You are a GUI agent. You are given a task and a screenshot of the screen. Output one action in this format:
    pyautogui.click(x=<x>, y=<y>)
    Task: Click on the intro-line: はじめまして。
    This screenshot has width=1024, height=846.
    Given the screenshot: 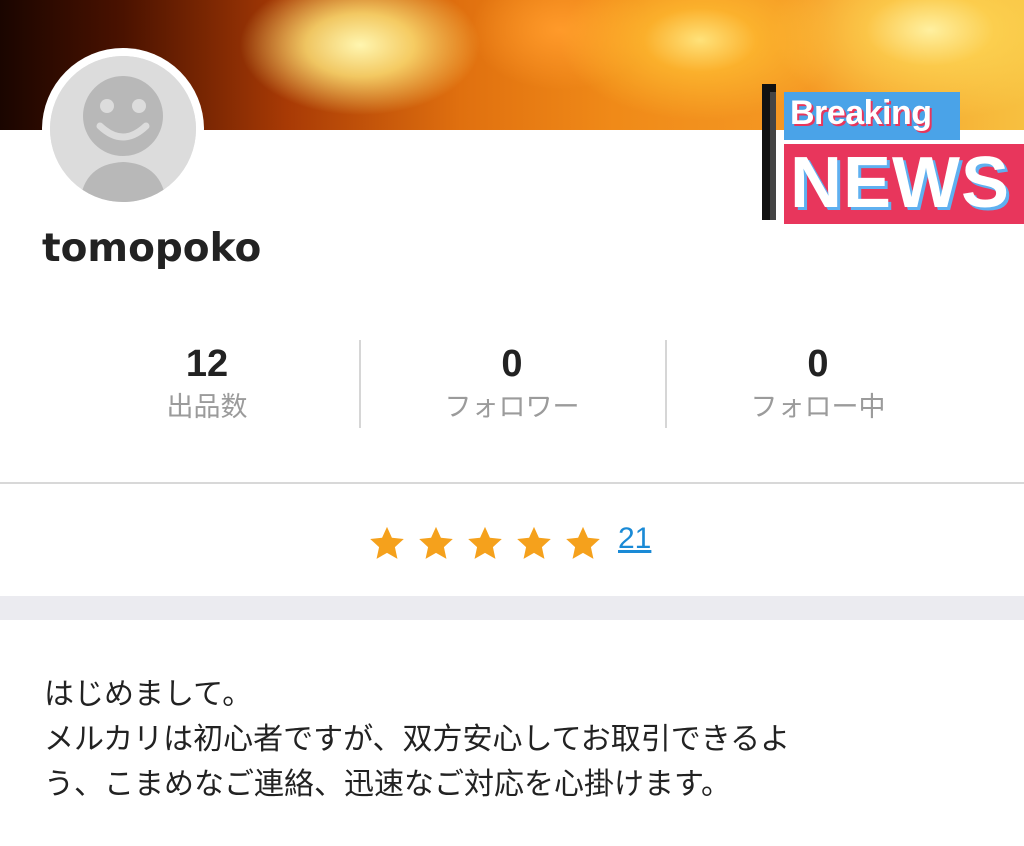 What is the action you would take?
    pyautogui.click(x=148, y=694)
    